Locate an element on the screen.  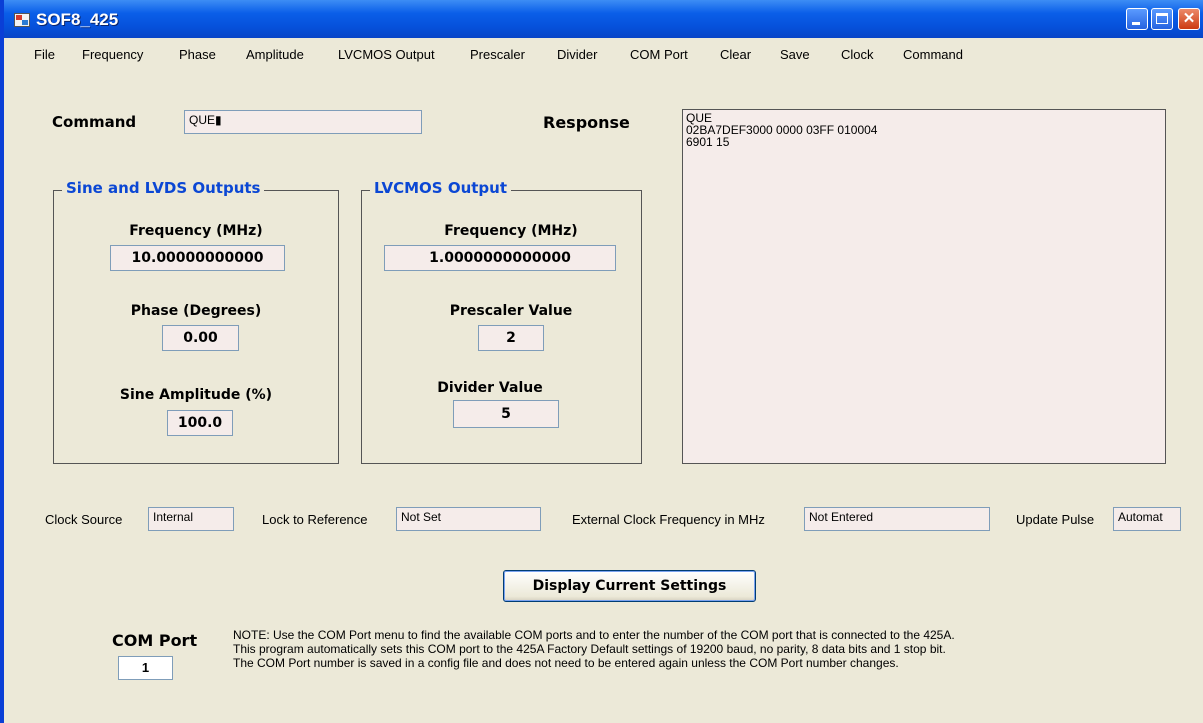
clock-source-field: Internal is located at coordinates (191, 519).